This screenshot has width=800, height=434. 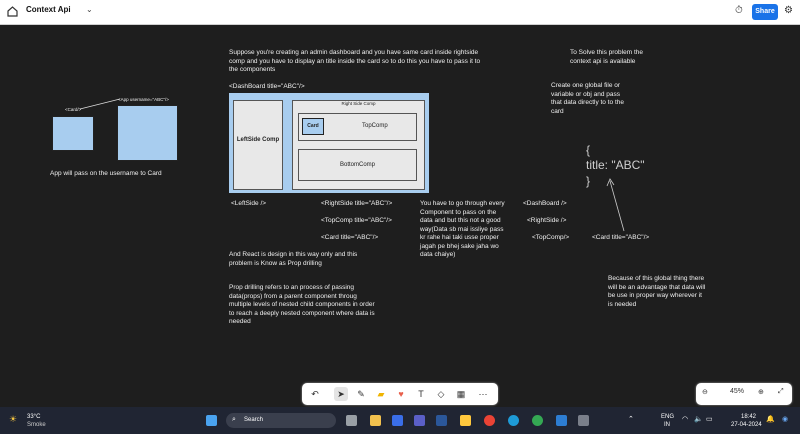 I want to click on weather-temp: 33°C, so click(x=33, y=417).